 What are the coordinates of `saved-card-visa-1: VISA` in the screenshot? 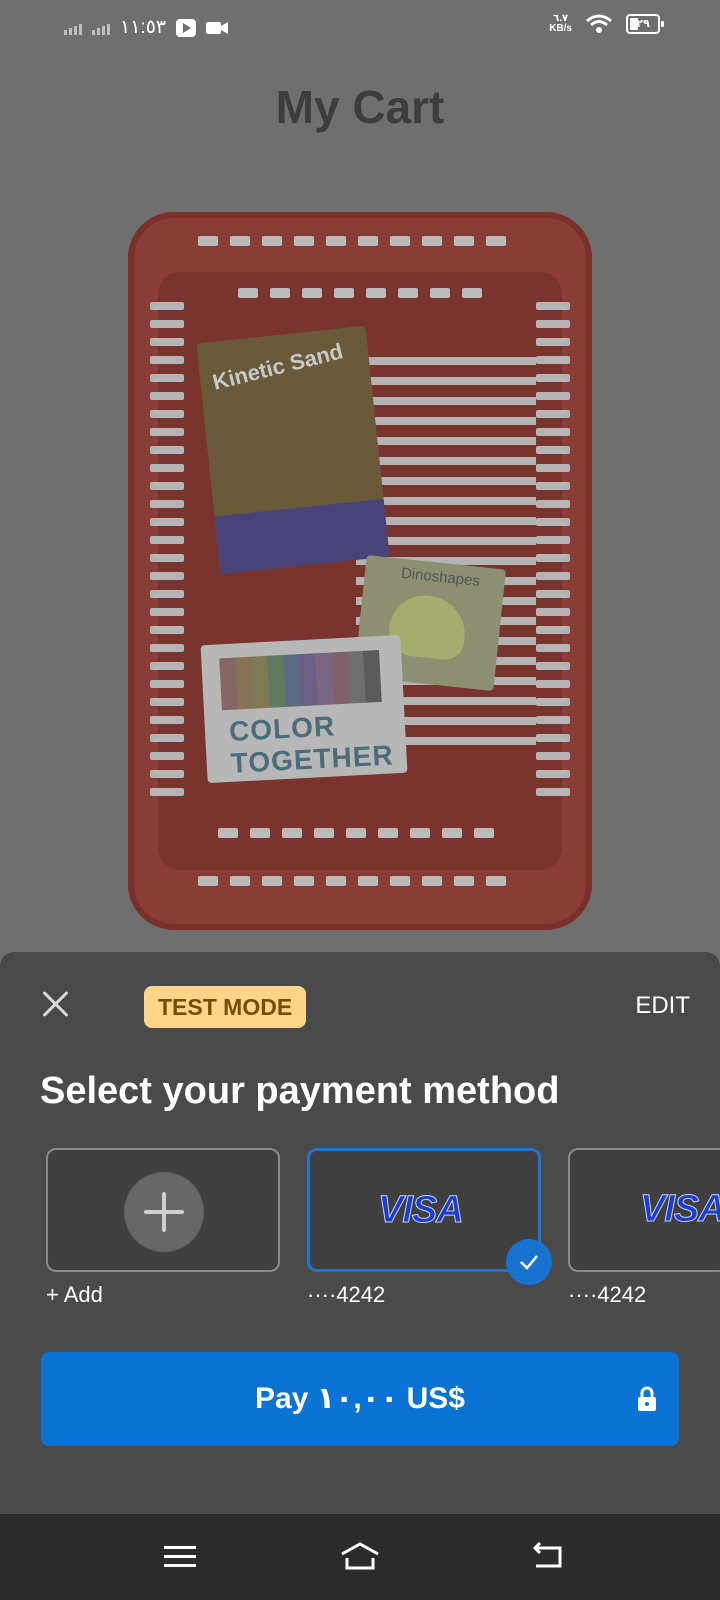 It's located at (429, 1216).